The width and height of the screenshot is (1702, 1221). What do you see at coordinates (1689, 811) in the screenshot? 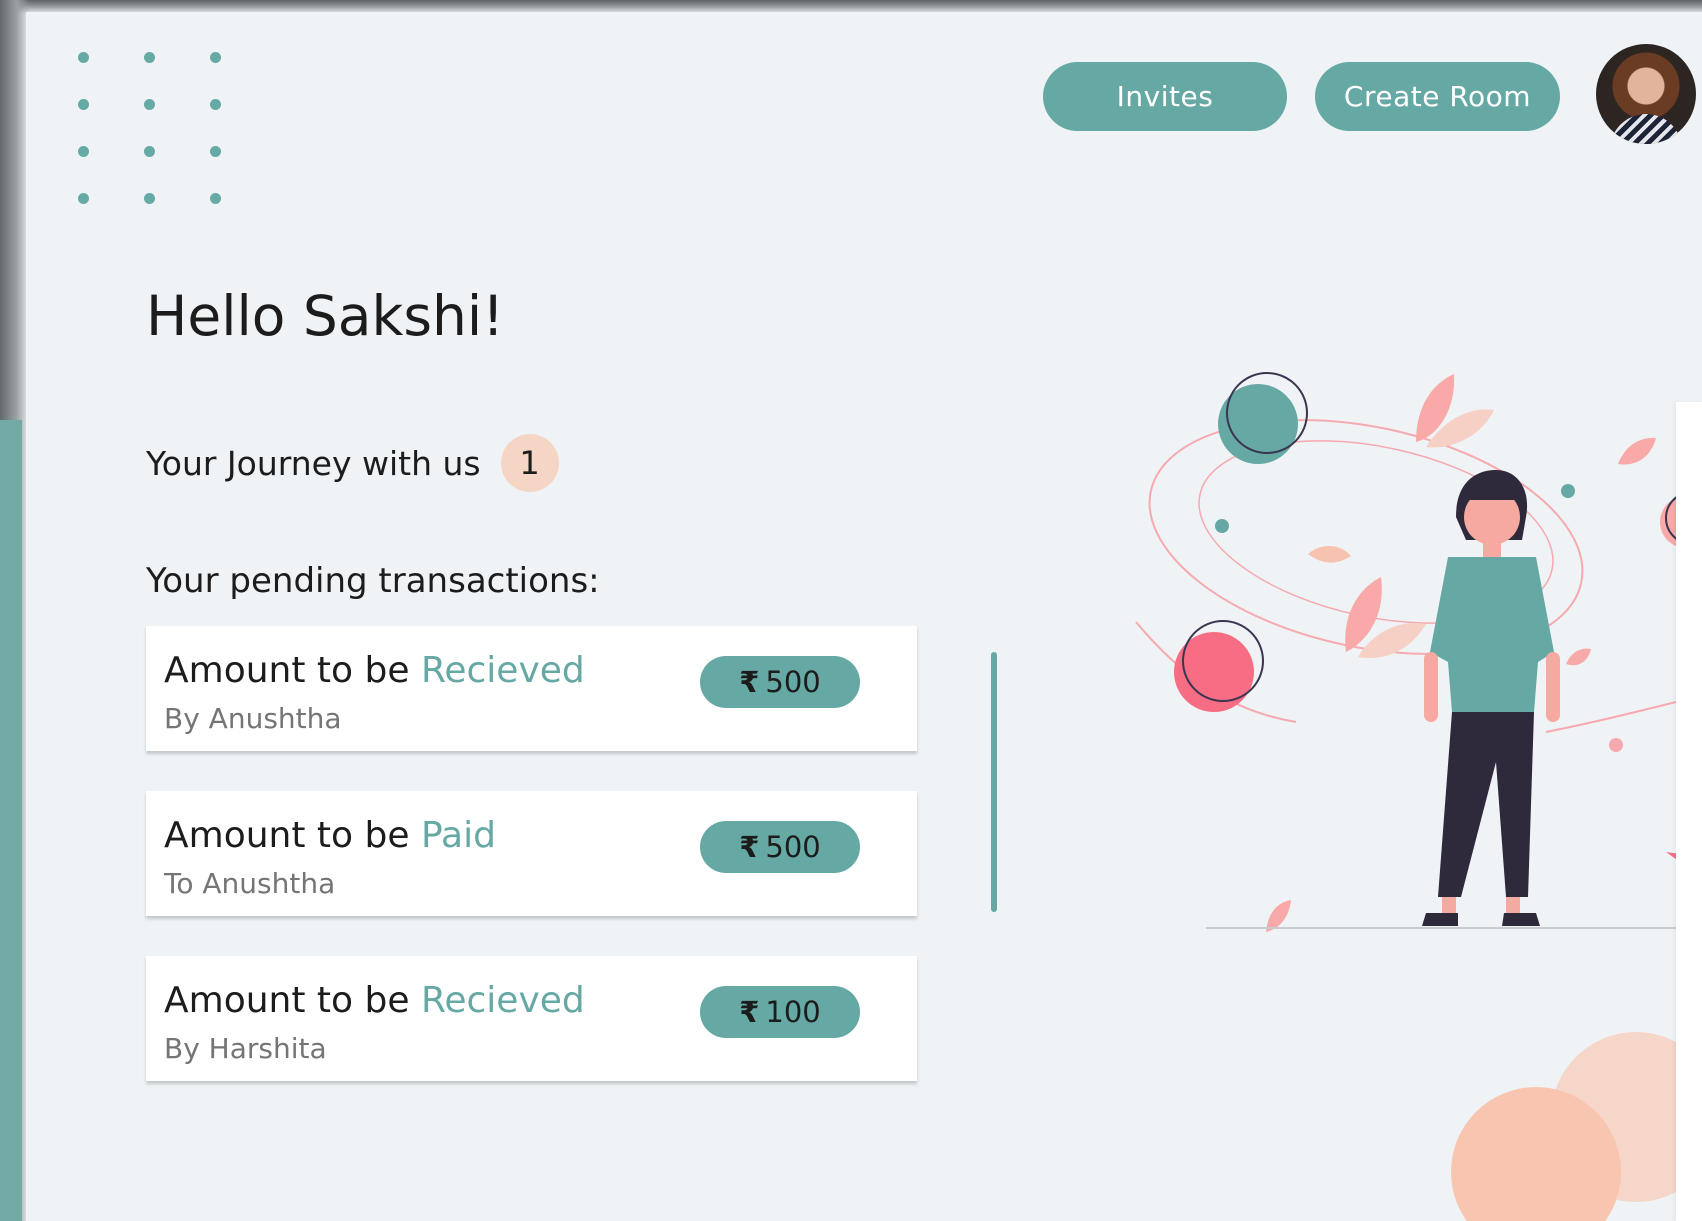
I see `right-edge-panel` at bounding box center [1689, 811].